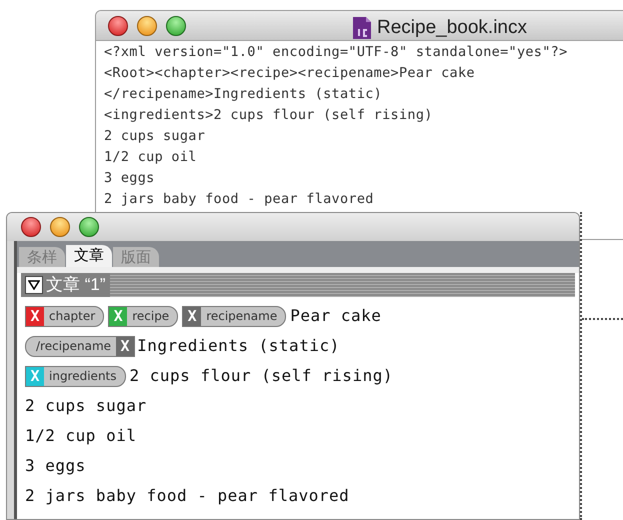 The width and height of the screenshot is (623, 520). What do you see at coordinates (34, 285) in the screenshot?
I see `disclosure-toggle` at bounding box center [34, 285].